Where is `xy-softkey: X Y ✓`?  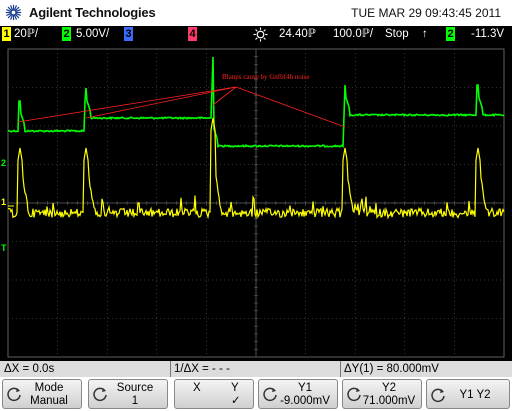 xy-softkey: X Y ✓ is located at coordinates (214, 394).